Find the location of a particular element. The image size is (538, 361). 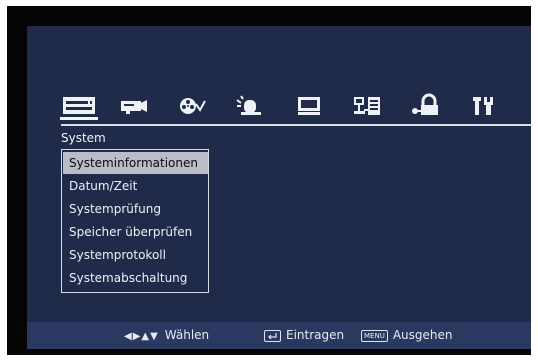

tab-tools is located at coordinates (483, 106).